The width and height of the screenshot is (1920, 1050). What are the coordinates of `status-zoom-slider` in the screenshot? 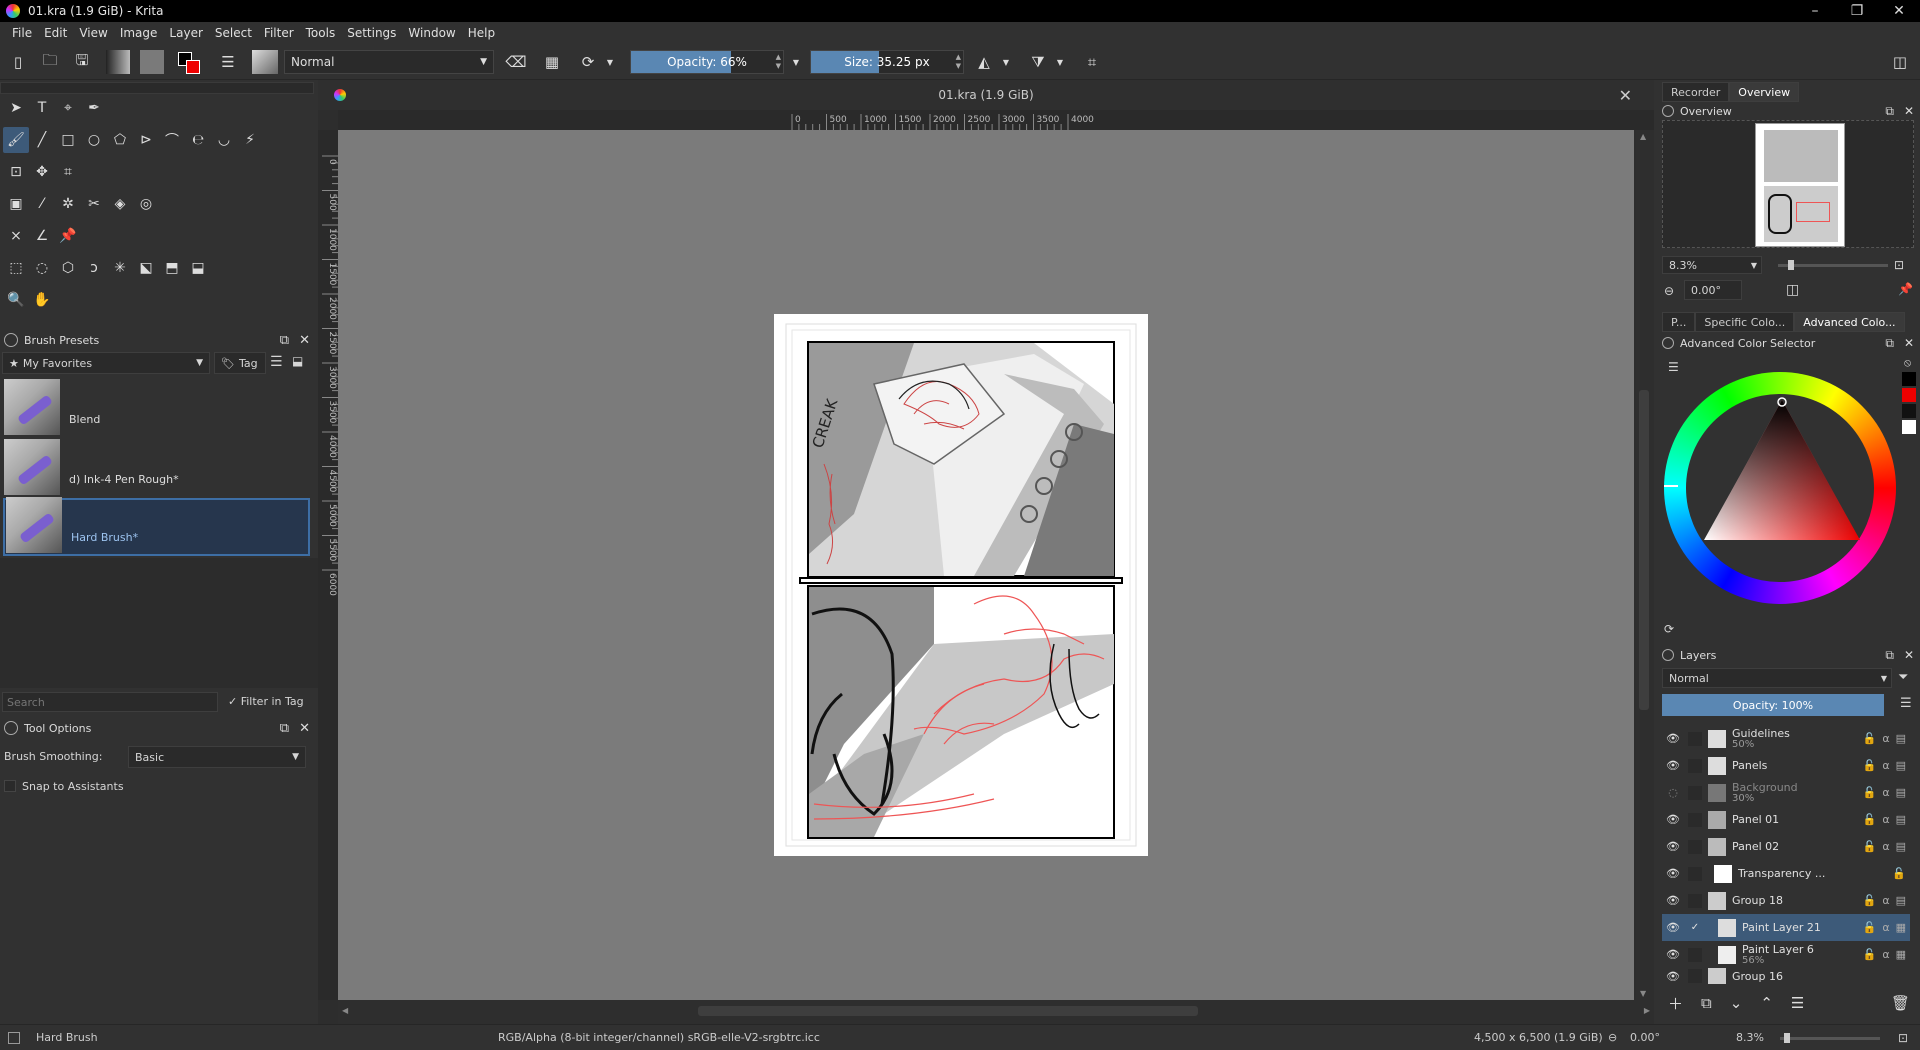 It's located at (1830, 1038).